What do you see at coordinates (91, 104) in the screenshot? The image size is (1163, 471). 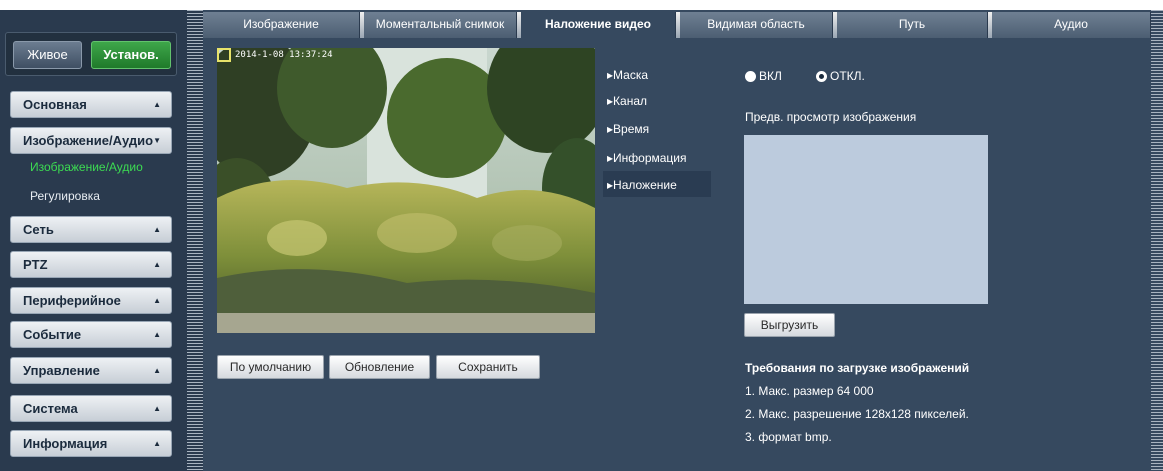 I see `sidebar-menu-basic: Основная ▲` at bounding box center [91, 104].